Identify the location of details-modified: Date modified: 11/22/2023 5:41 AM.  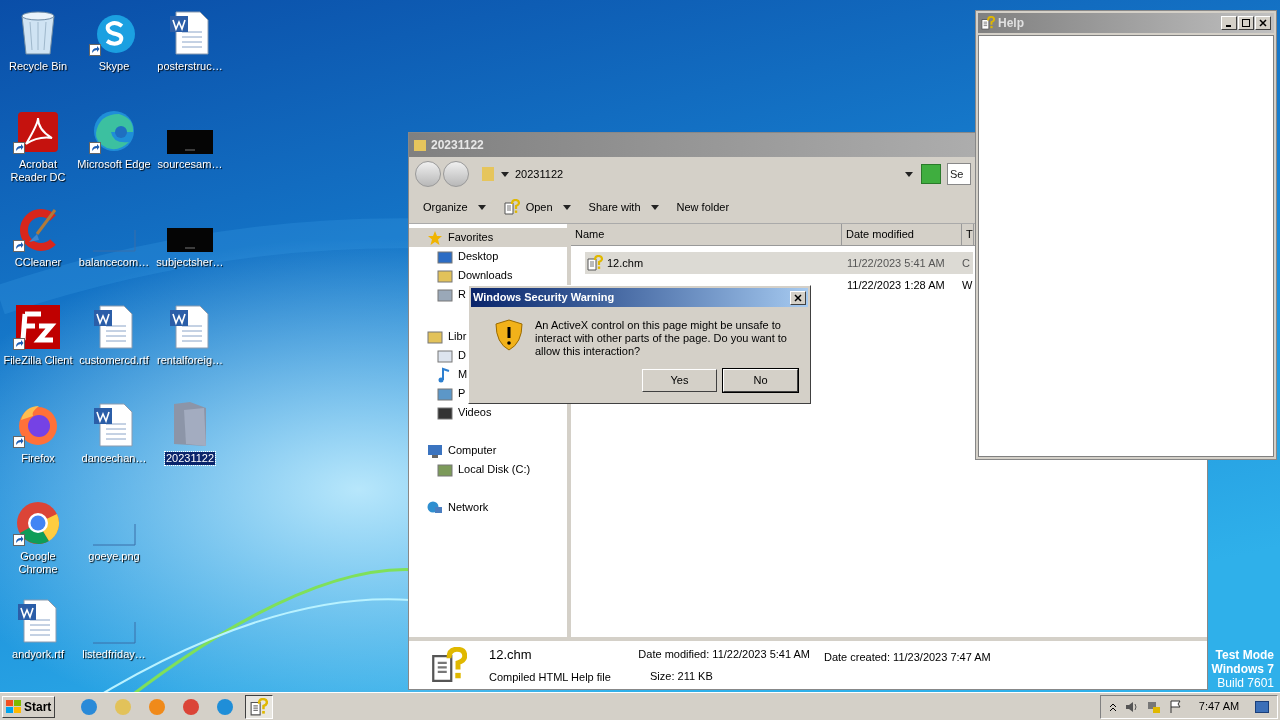
(724, 654).